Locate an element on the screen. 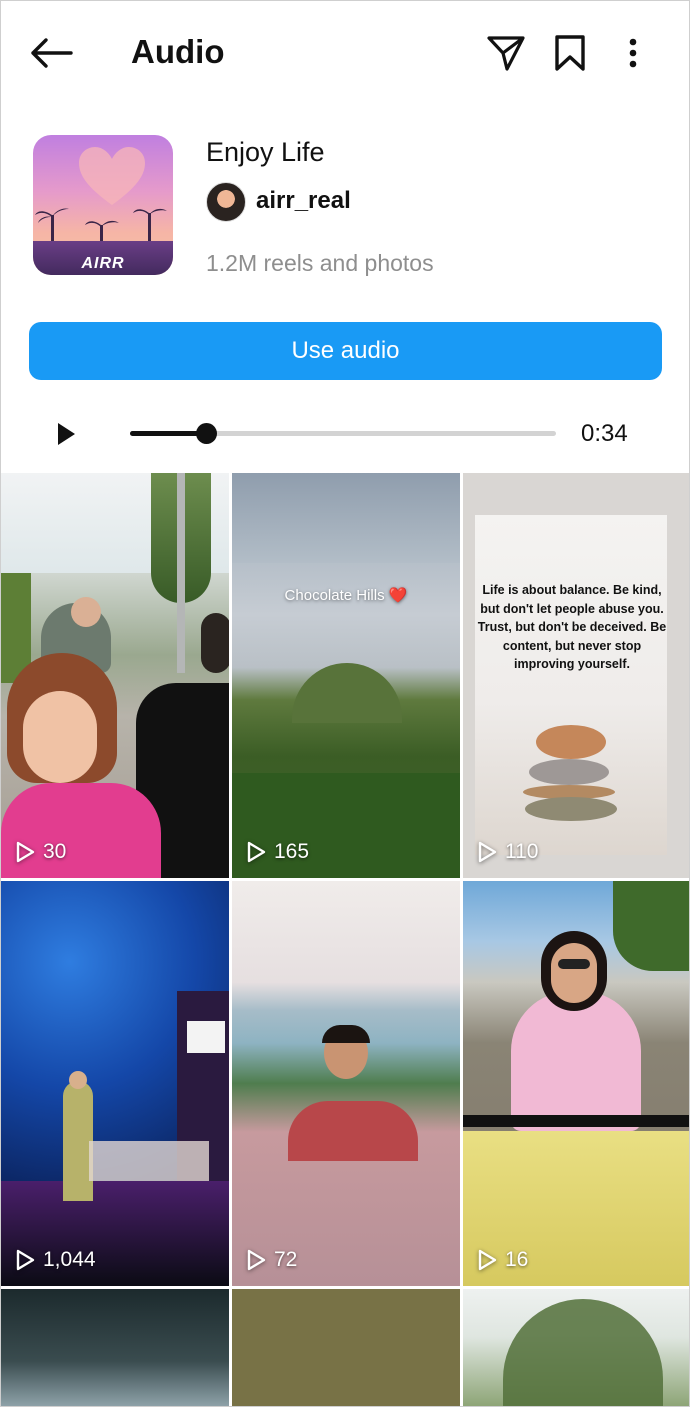 The image size is (690, 1407). reels-count: 1.2M reels and photos is located at coordinates (320, 263).